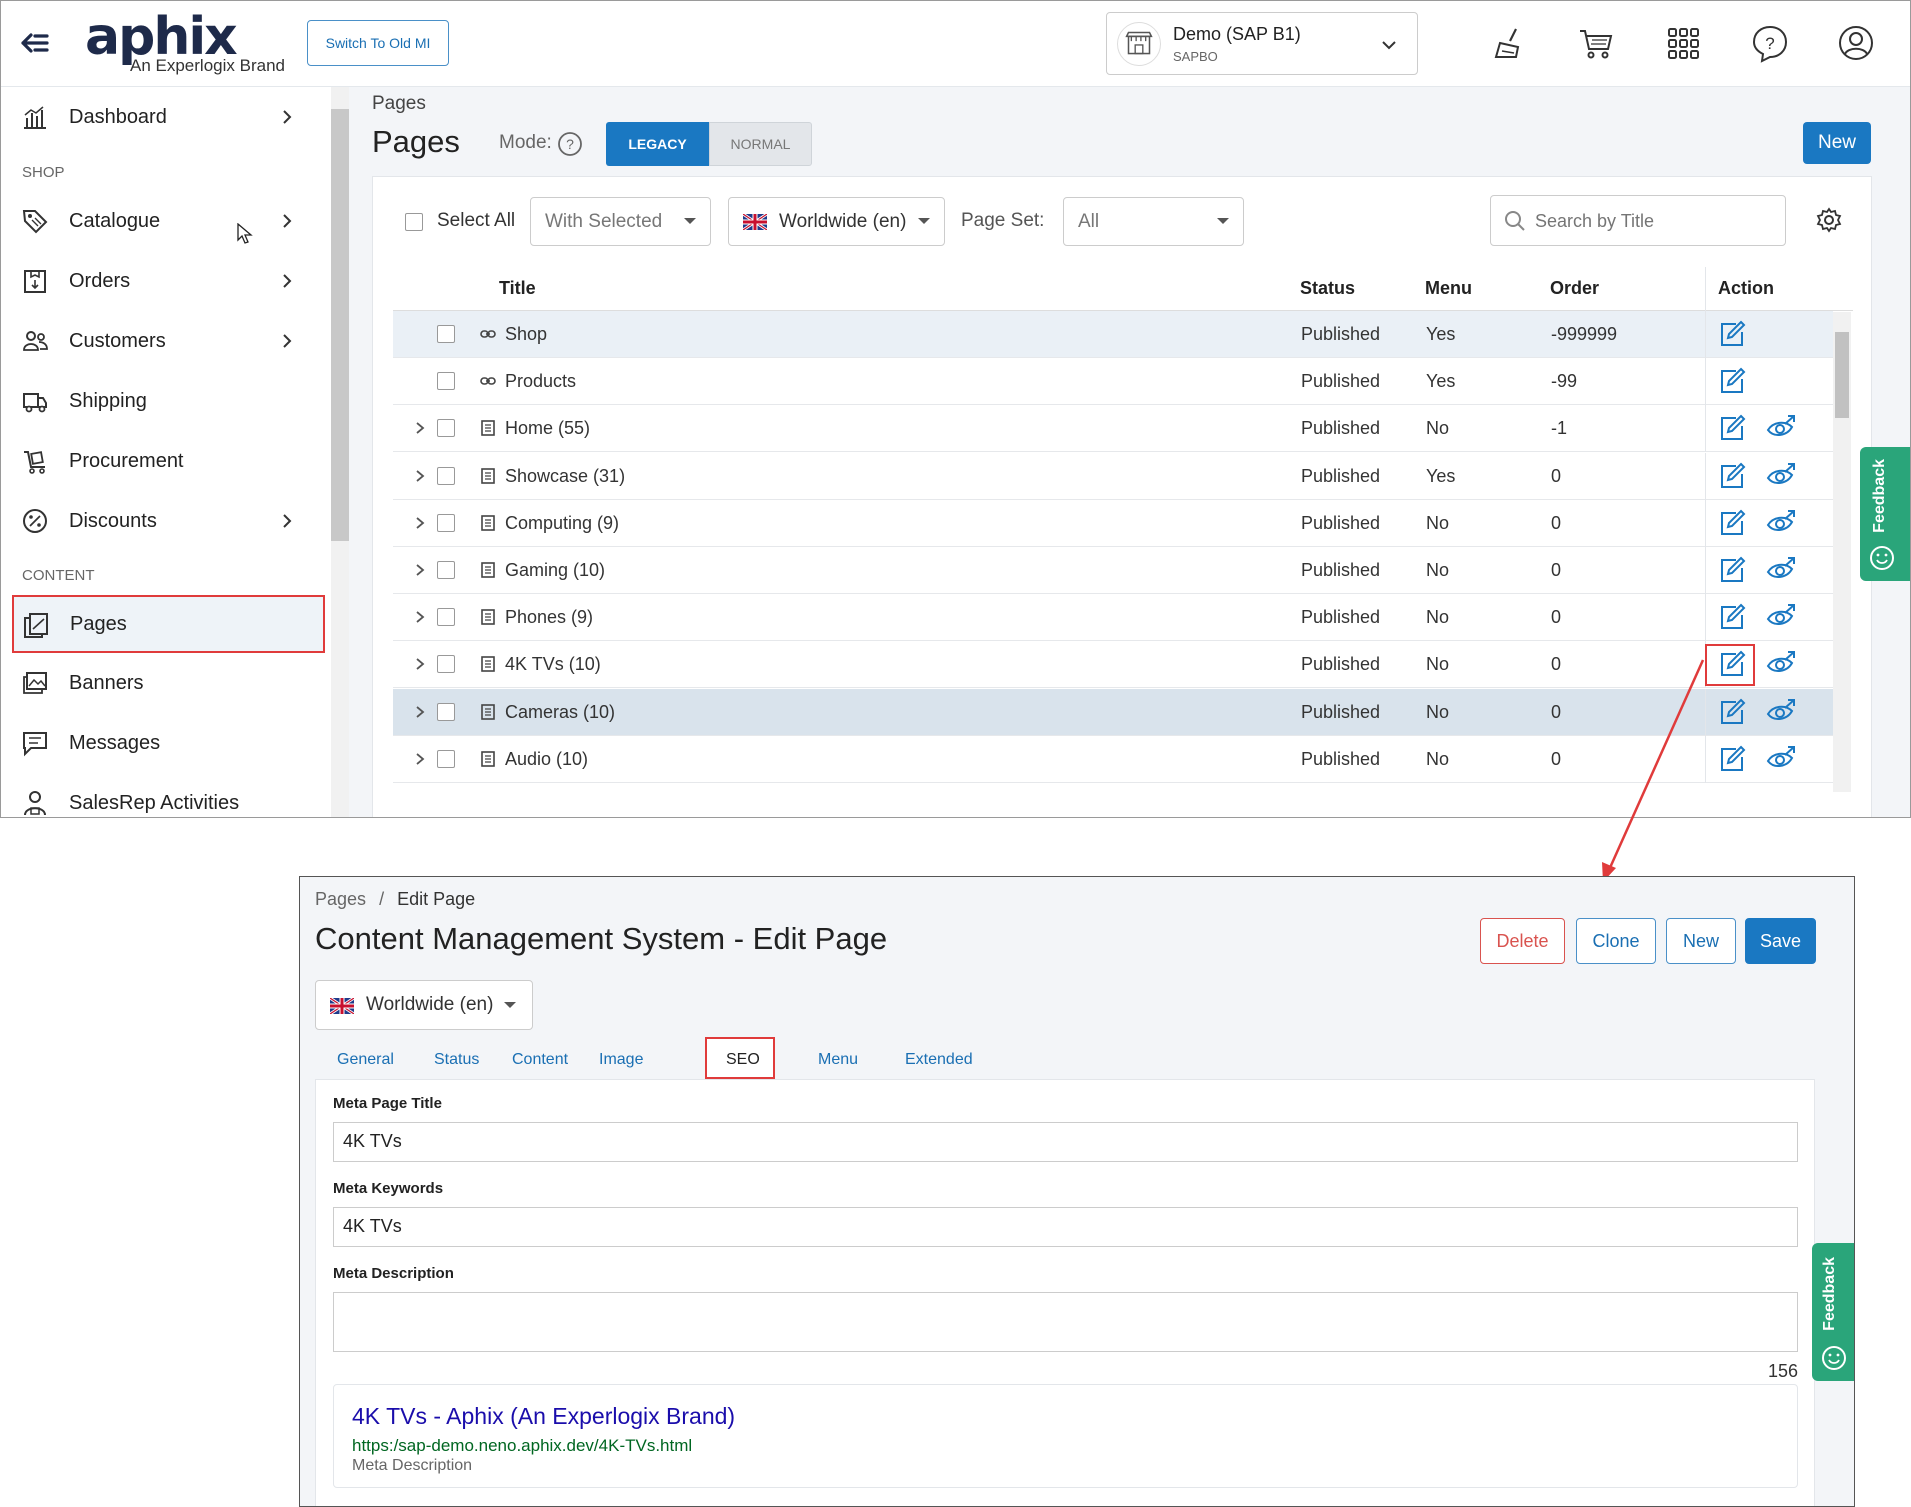  Describe the element at coordinates (168, 521) in the screenshot. I see `sidebar-item-discounts: Discounts` at that location.